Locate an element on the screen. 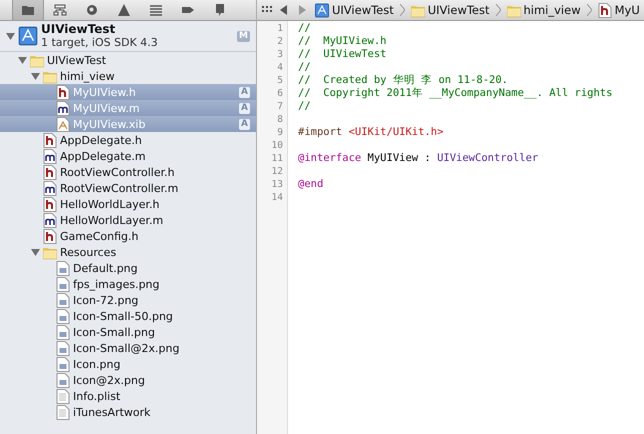  line-number: 14 is located at coordinates (277, 197).